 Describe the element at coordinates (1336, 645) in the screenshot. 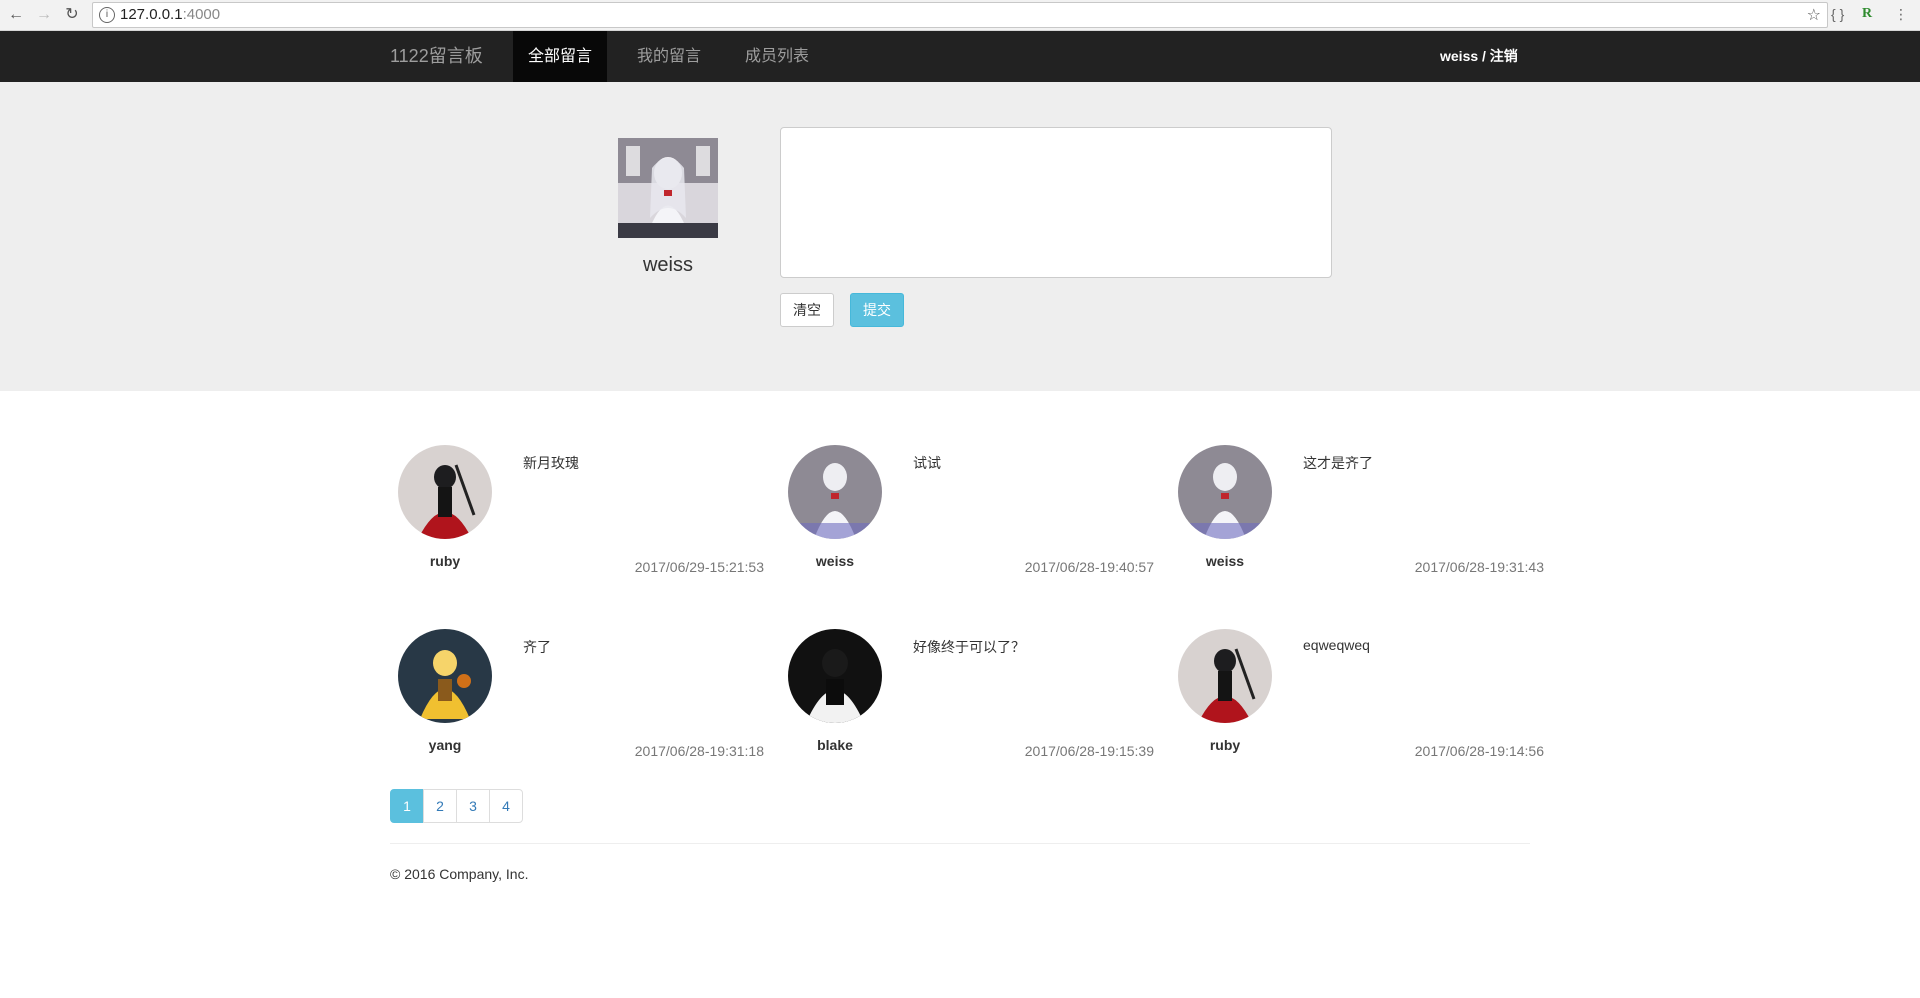

I see `message-text: eqweqweq` at that location.